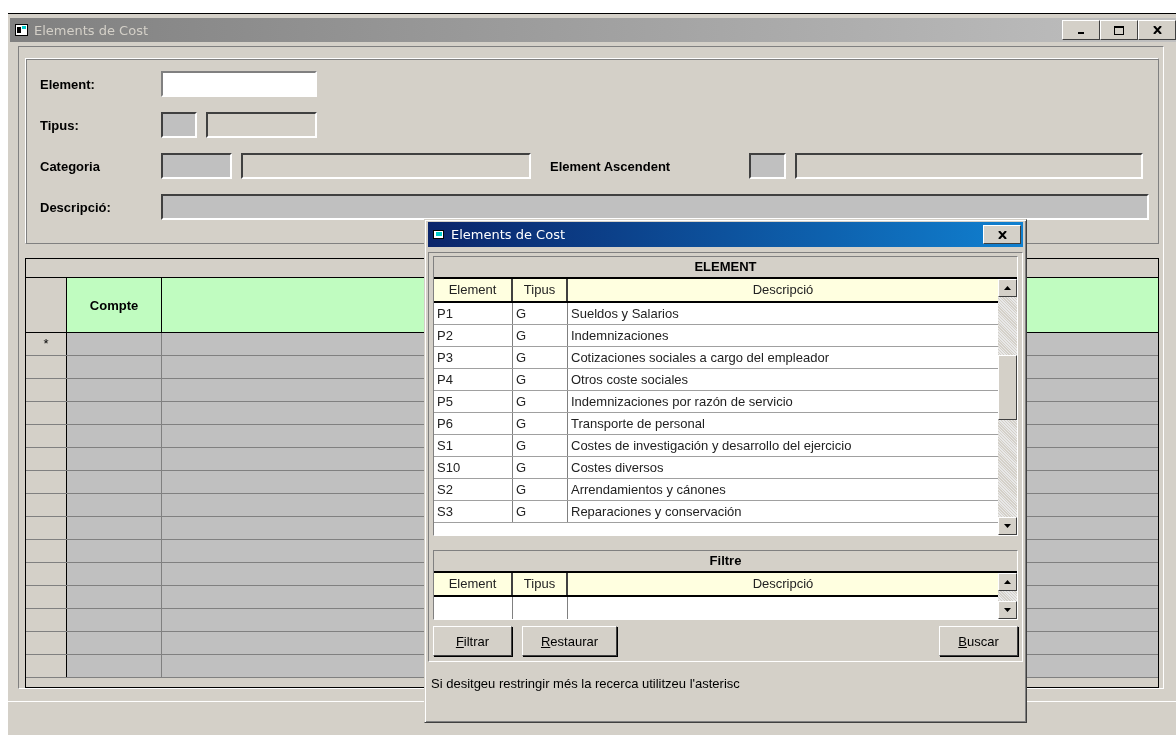 The image size is (1176, 735). Describe the element at coordinates (473, 489) in the screenshot. I see `table-cell: S2` at that location.